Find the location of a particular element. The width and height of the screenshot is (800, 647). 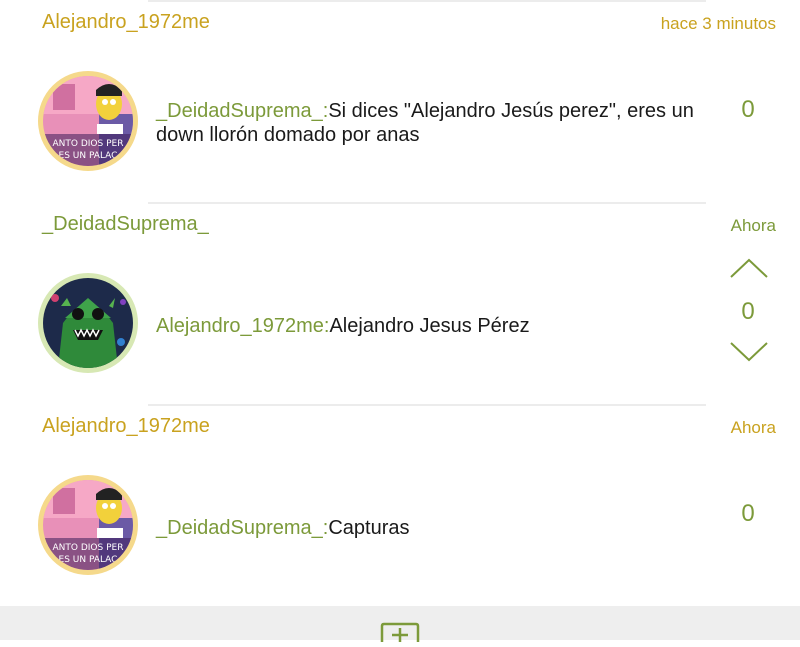

comment-text: Capturas is located at coordinates (369, 528).